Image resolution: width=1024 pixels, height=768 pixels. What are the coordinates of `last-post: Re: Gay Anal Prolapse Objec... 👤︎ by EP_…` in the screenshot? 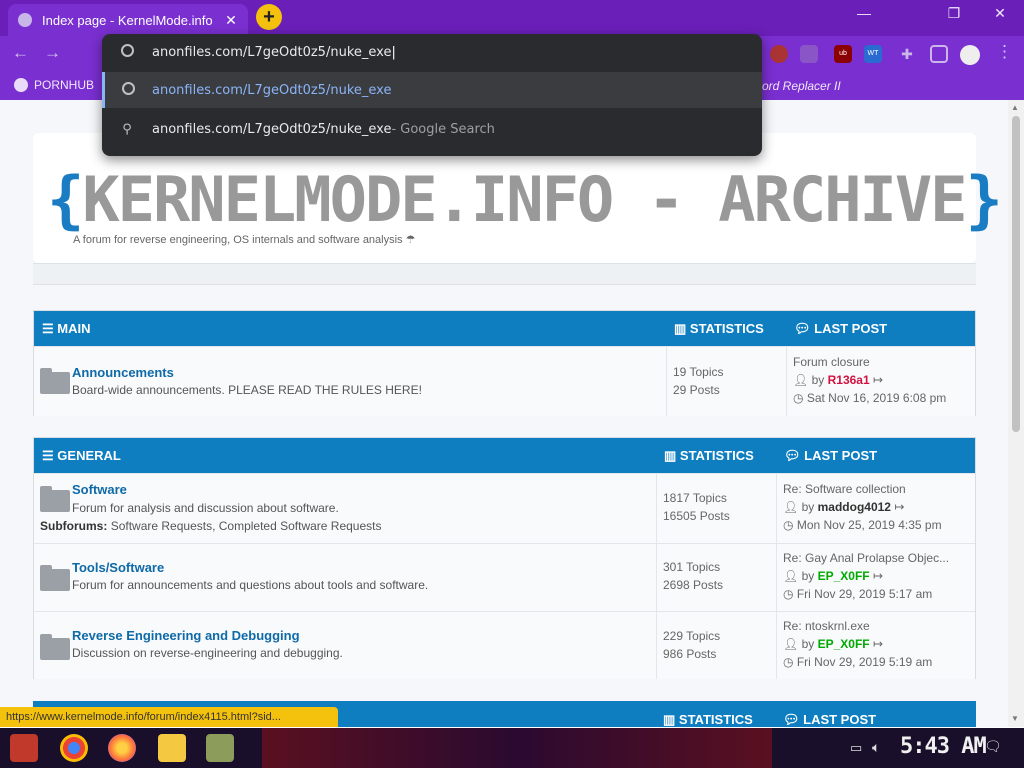 It's located at (866, 575).